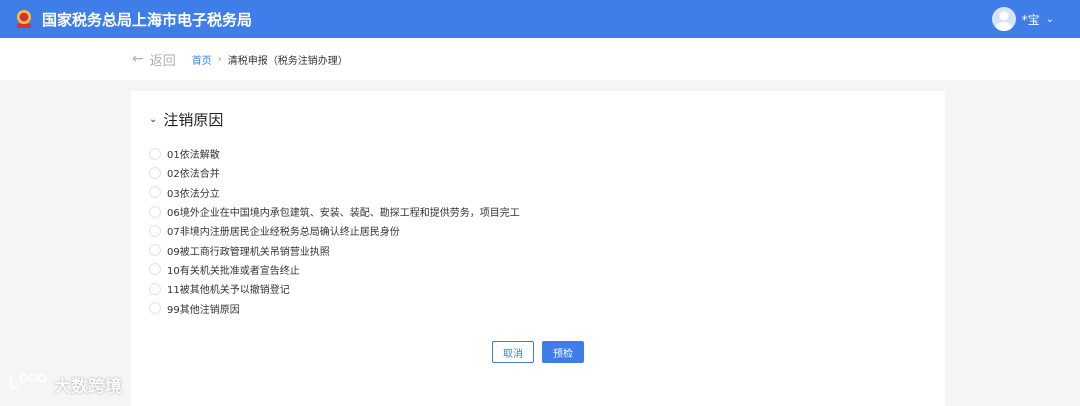 This screenshot has width=1080, height=406. I want to click on reason-option-label: 01依法解散, so click(193, 153).